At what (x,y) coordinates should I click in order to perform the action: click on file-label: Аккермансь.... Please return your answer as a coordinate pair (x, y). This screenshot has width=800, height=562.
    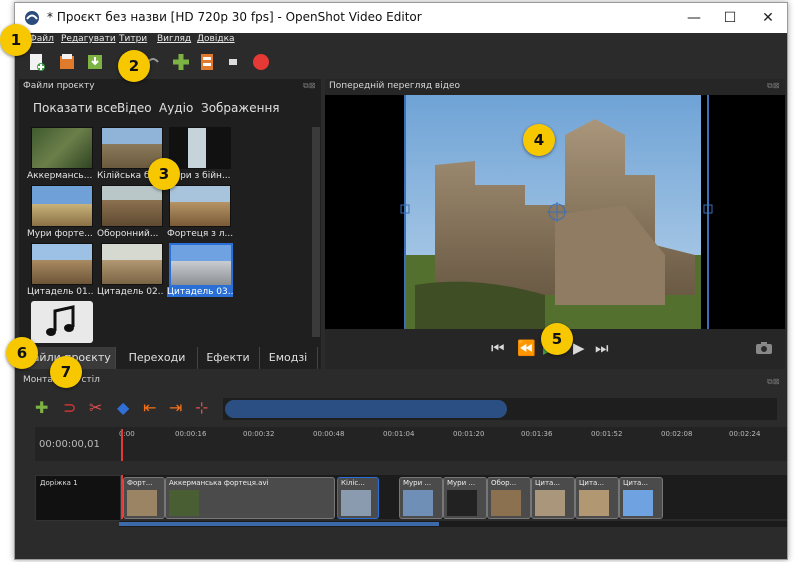
    Looking at the image, I should click on (60, 176).